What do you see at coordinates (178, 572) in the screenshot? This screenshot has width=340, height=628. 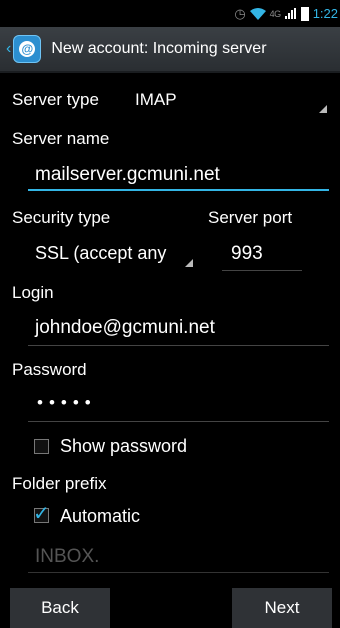 I see `folder-prefix-underline` at bounding box center [178, 572].